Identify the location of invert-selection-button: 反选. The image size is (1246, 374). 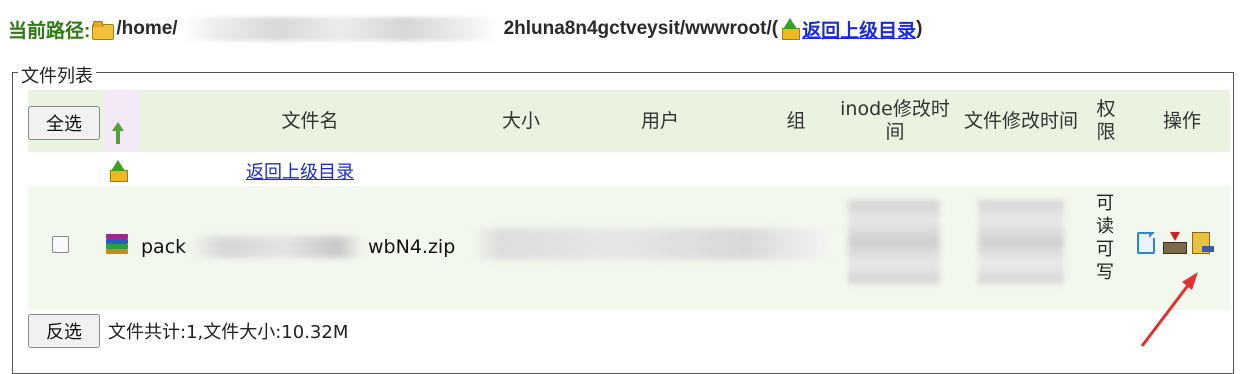
(64, 331).